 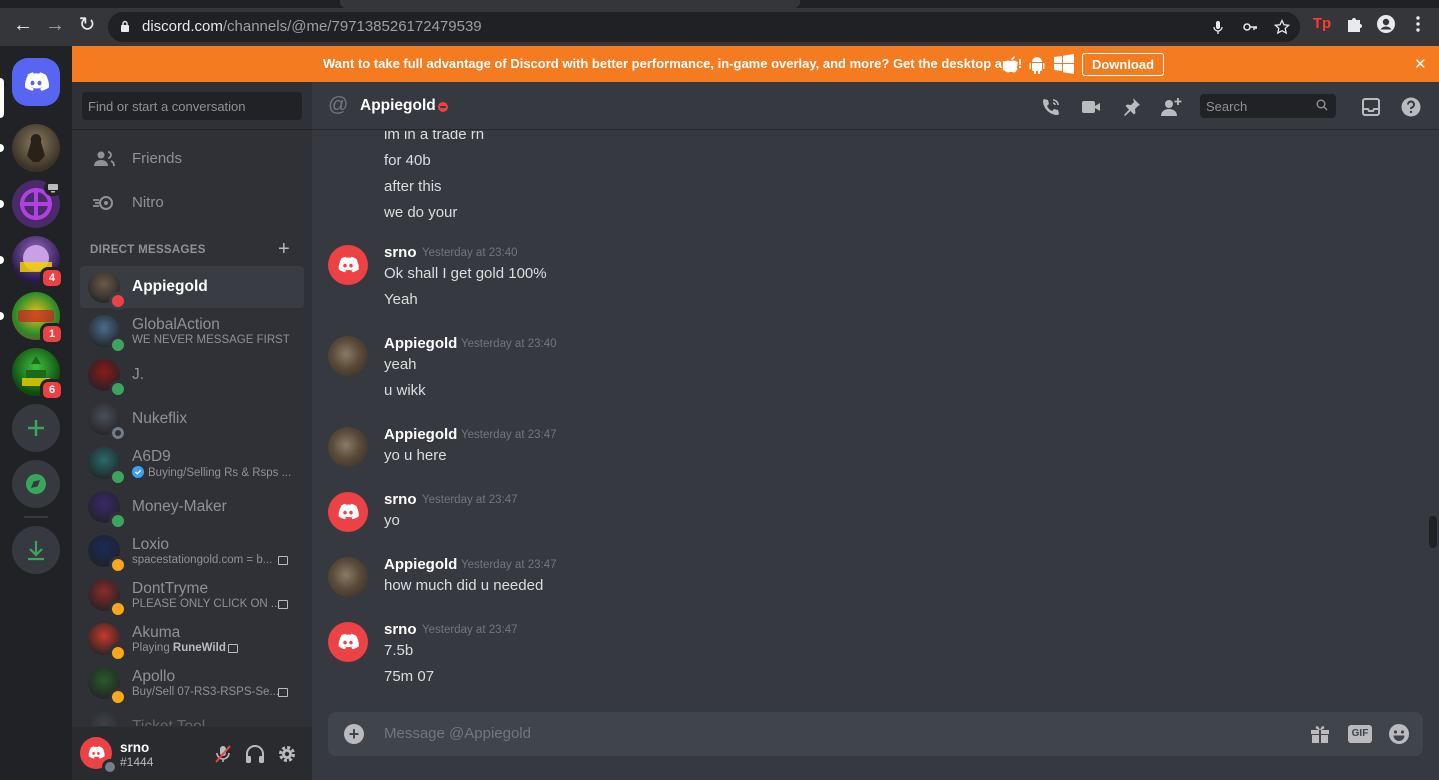 I want to click on dm-name: A6D9, so click(x=151, y=456).